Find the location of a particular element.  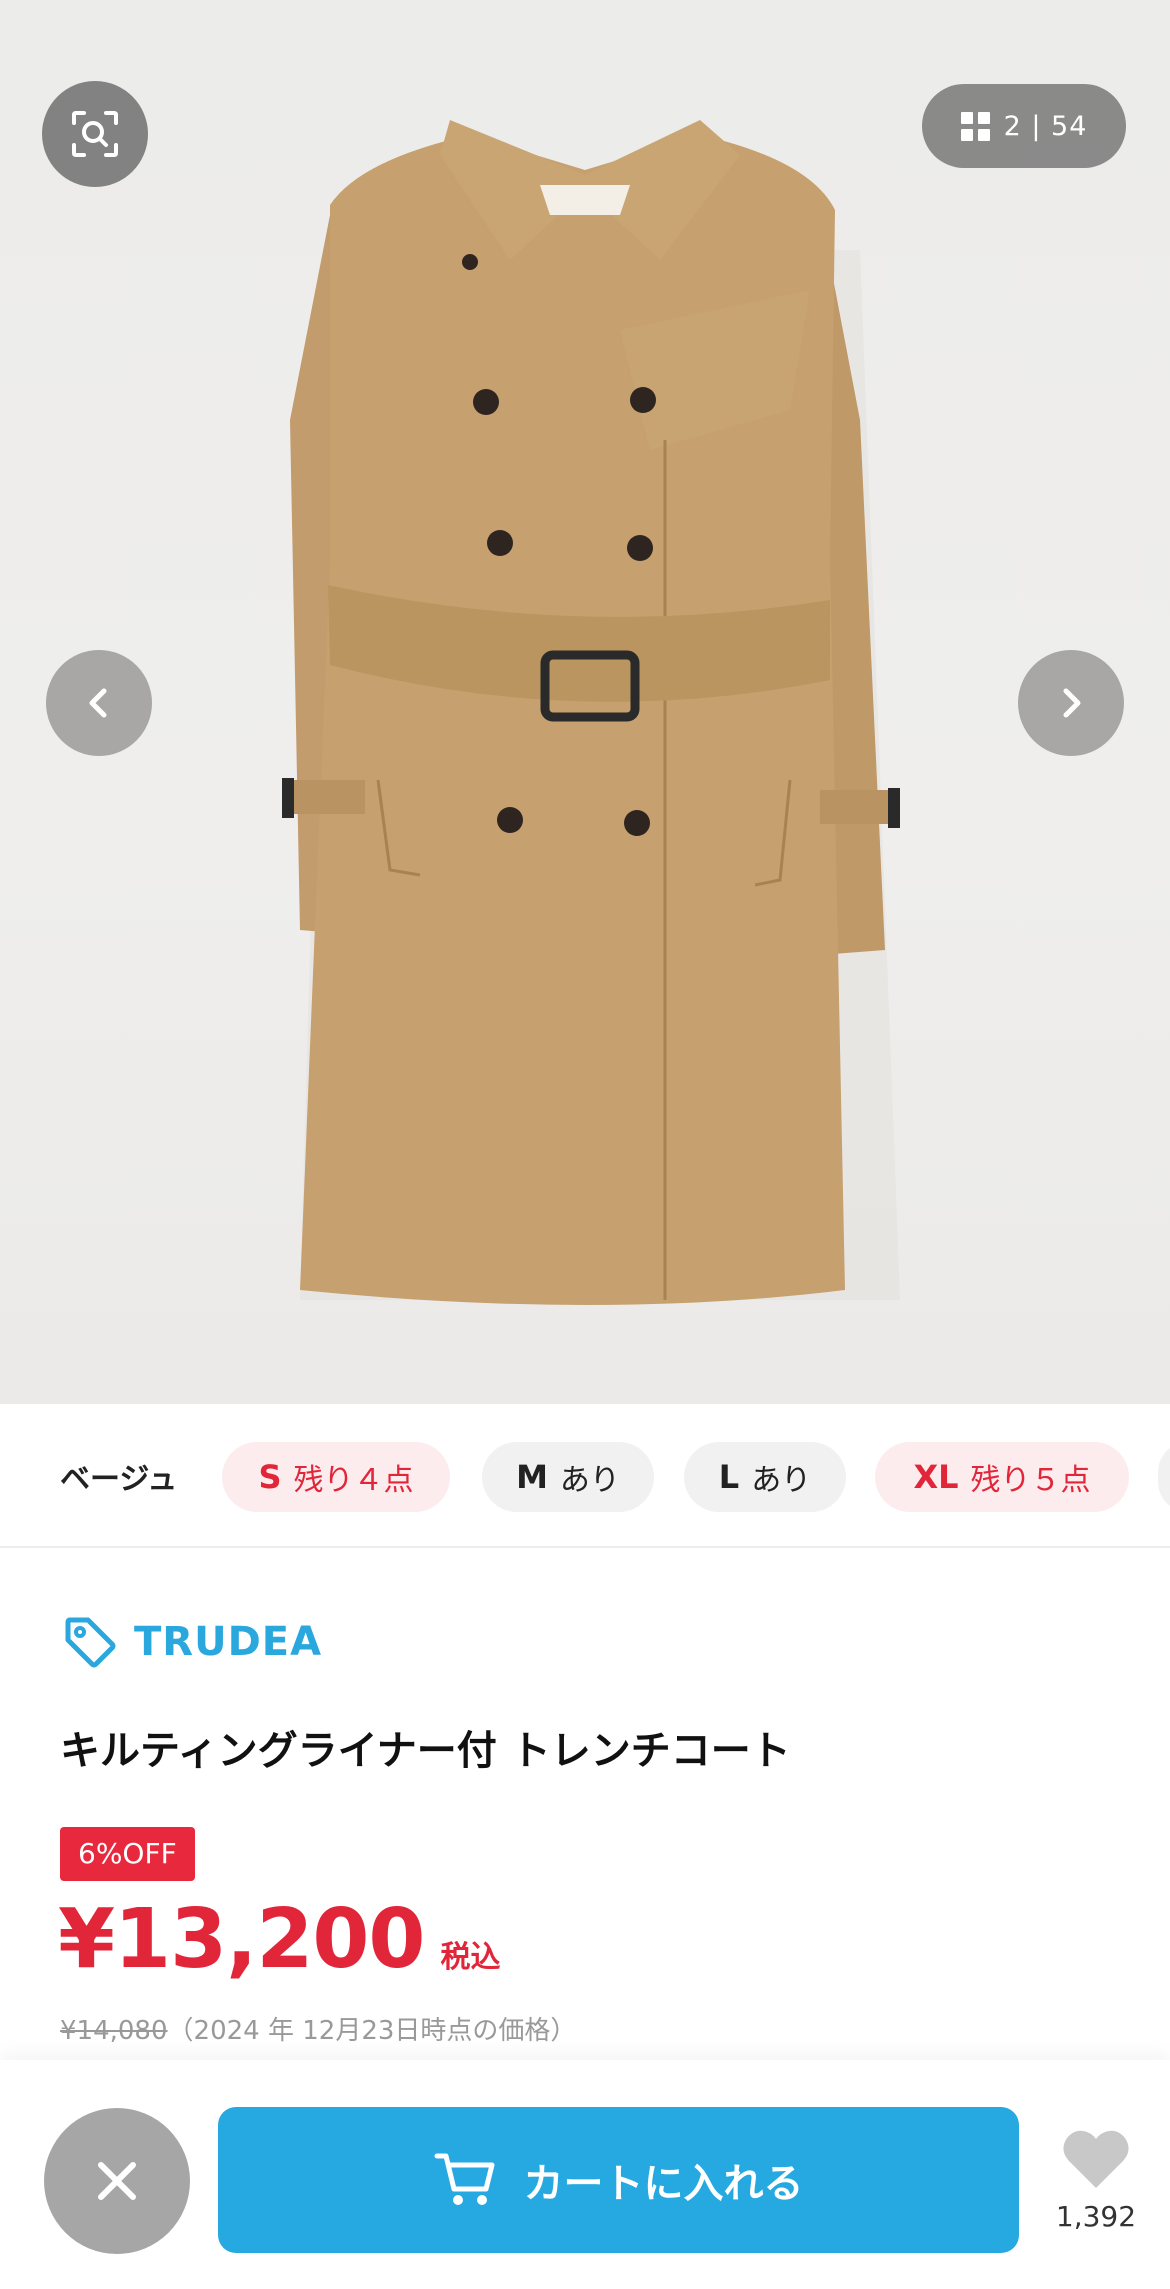

size-chip-xl: XL 残り５点 is located at coordinates (1002, 1477).